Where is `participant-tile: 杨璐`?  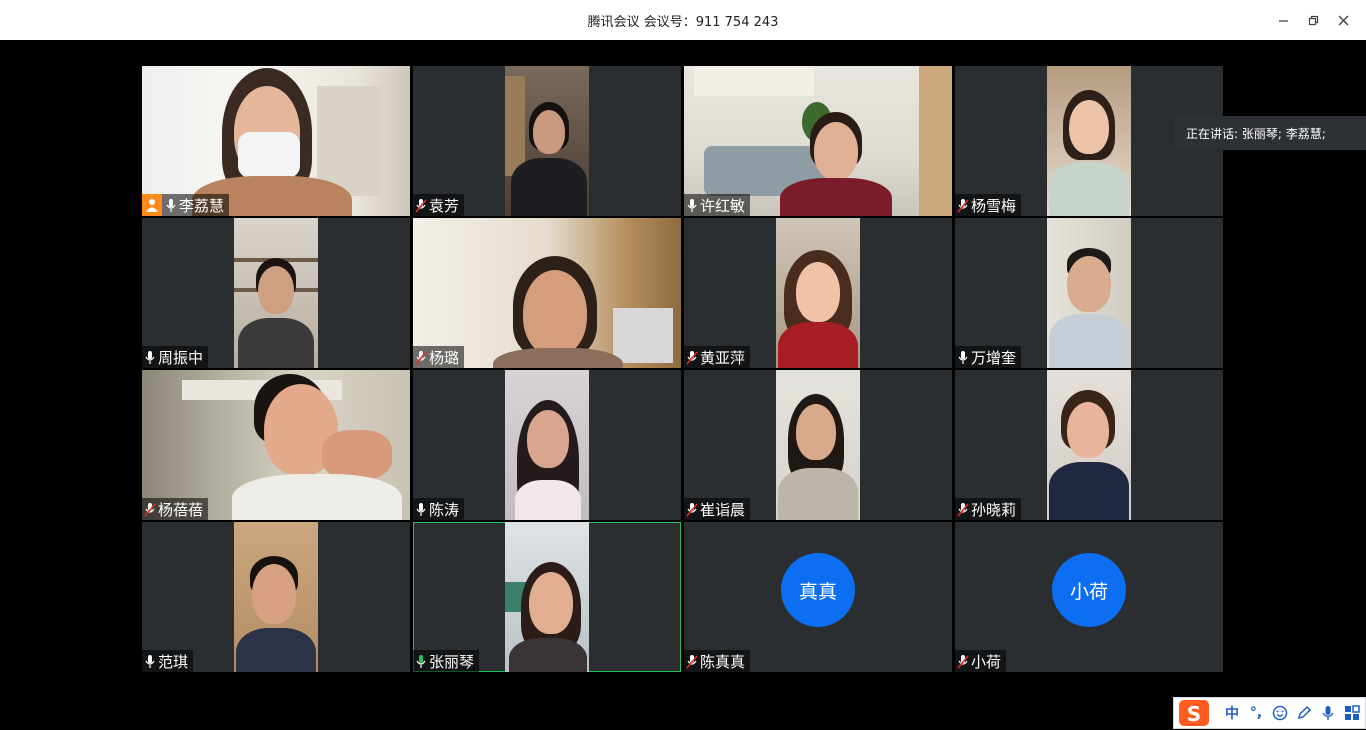
participant-tile: 杨璐 is located at coordinates (547, 293).